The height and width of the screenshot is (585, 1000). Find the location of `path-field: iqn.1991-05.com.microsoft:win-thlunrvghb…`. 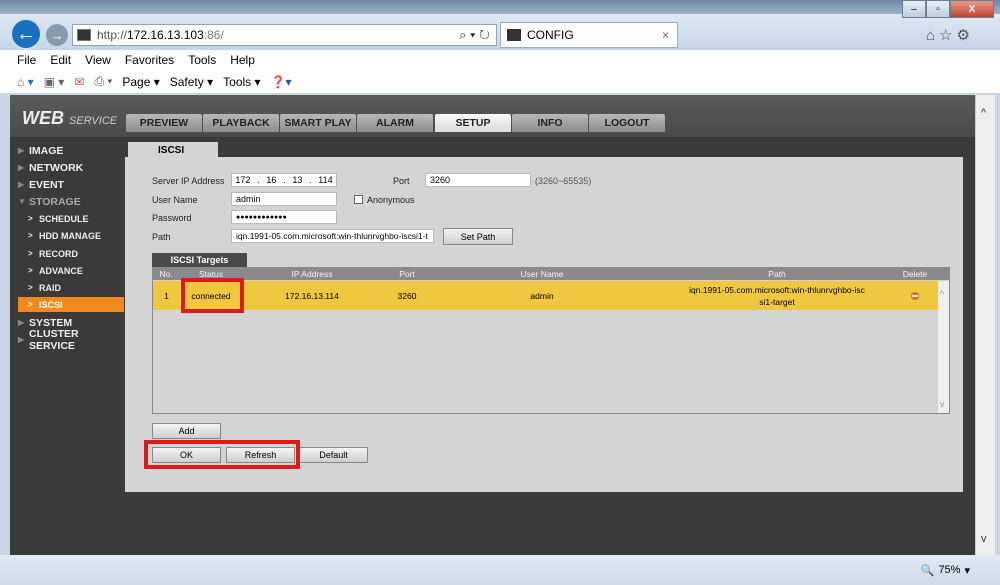

path-field: iqn.1991-05.com.microsoft:win-thlunrvghb… is located at coordinates (332, 236).